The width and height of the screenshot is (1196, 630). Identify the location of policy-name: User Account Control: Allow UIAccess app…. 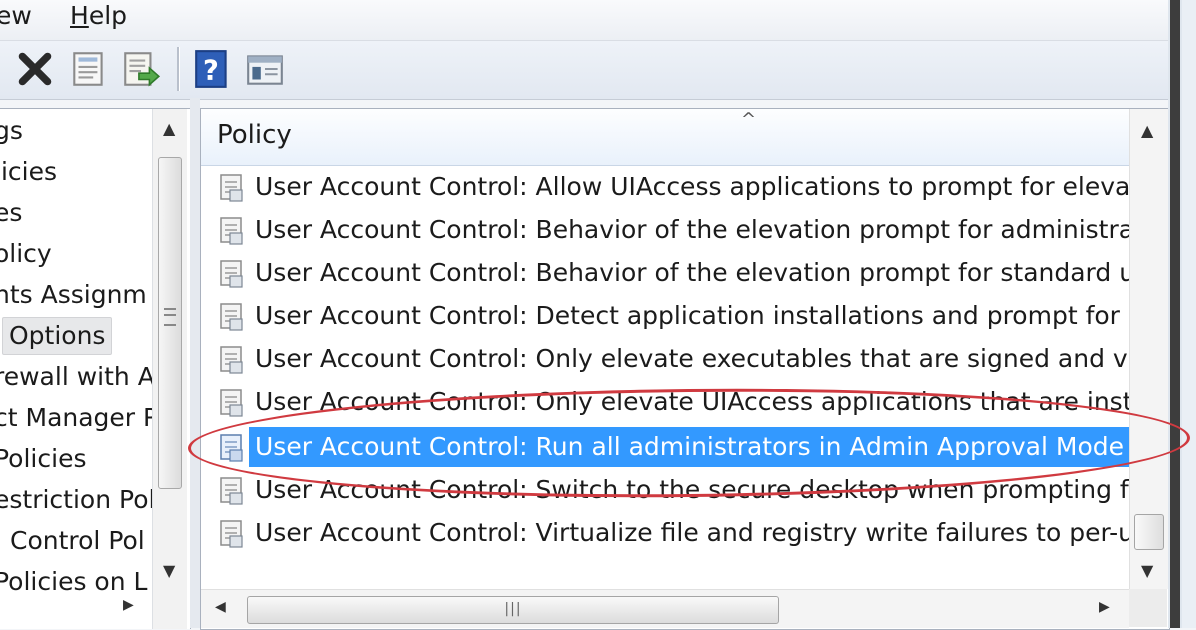
(692, 186).